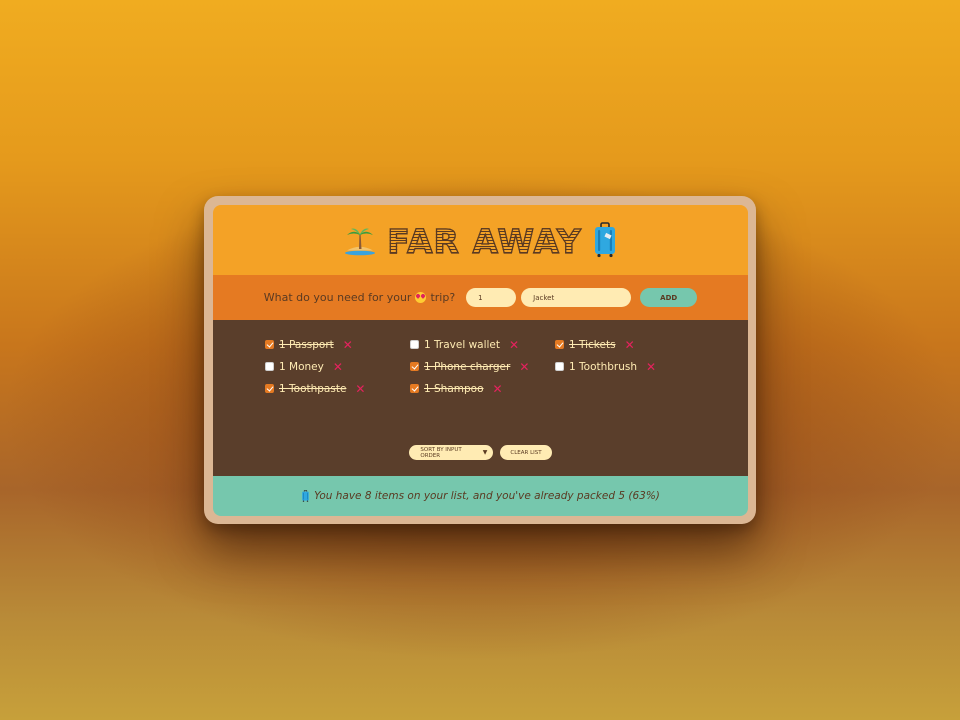 The image size is (960, 720). Describe the element at coordinates (462, 344) in the screenshot. I see `item-label: 1 Travel wallet` at that location.